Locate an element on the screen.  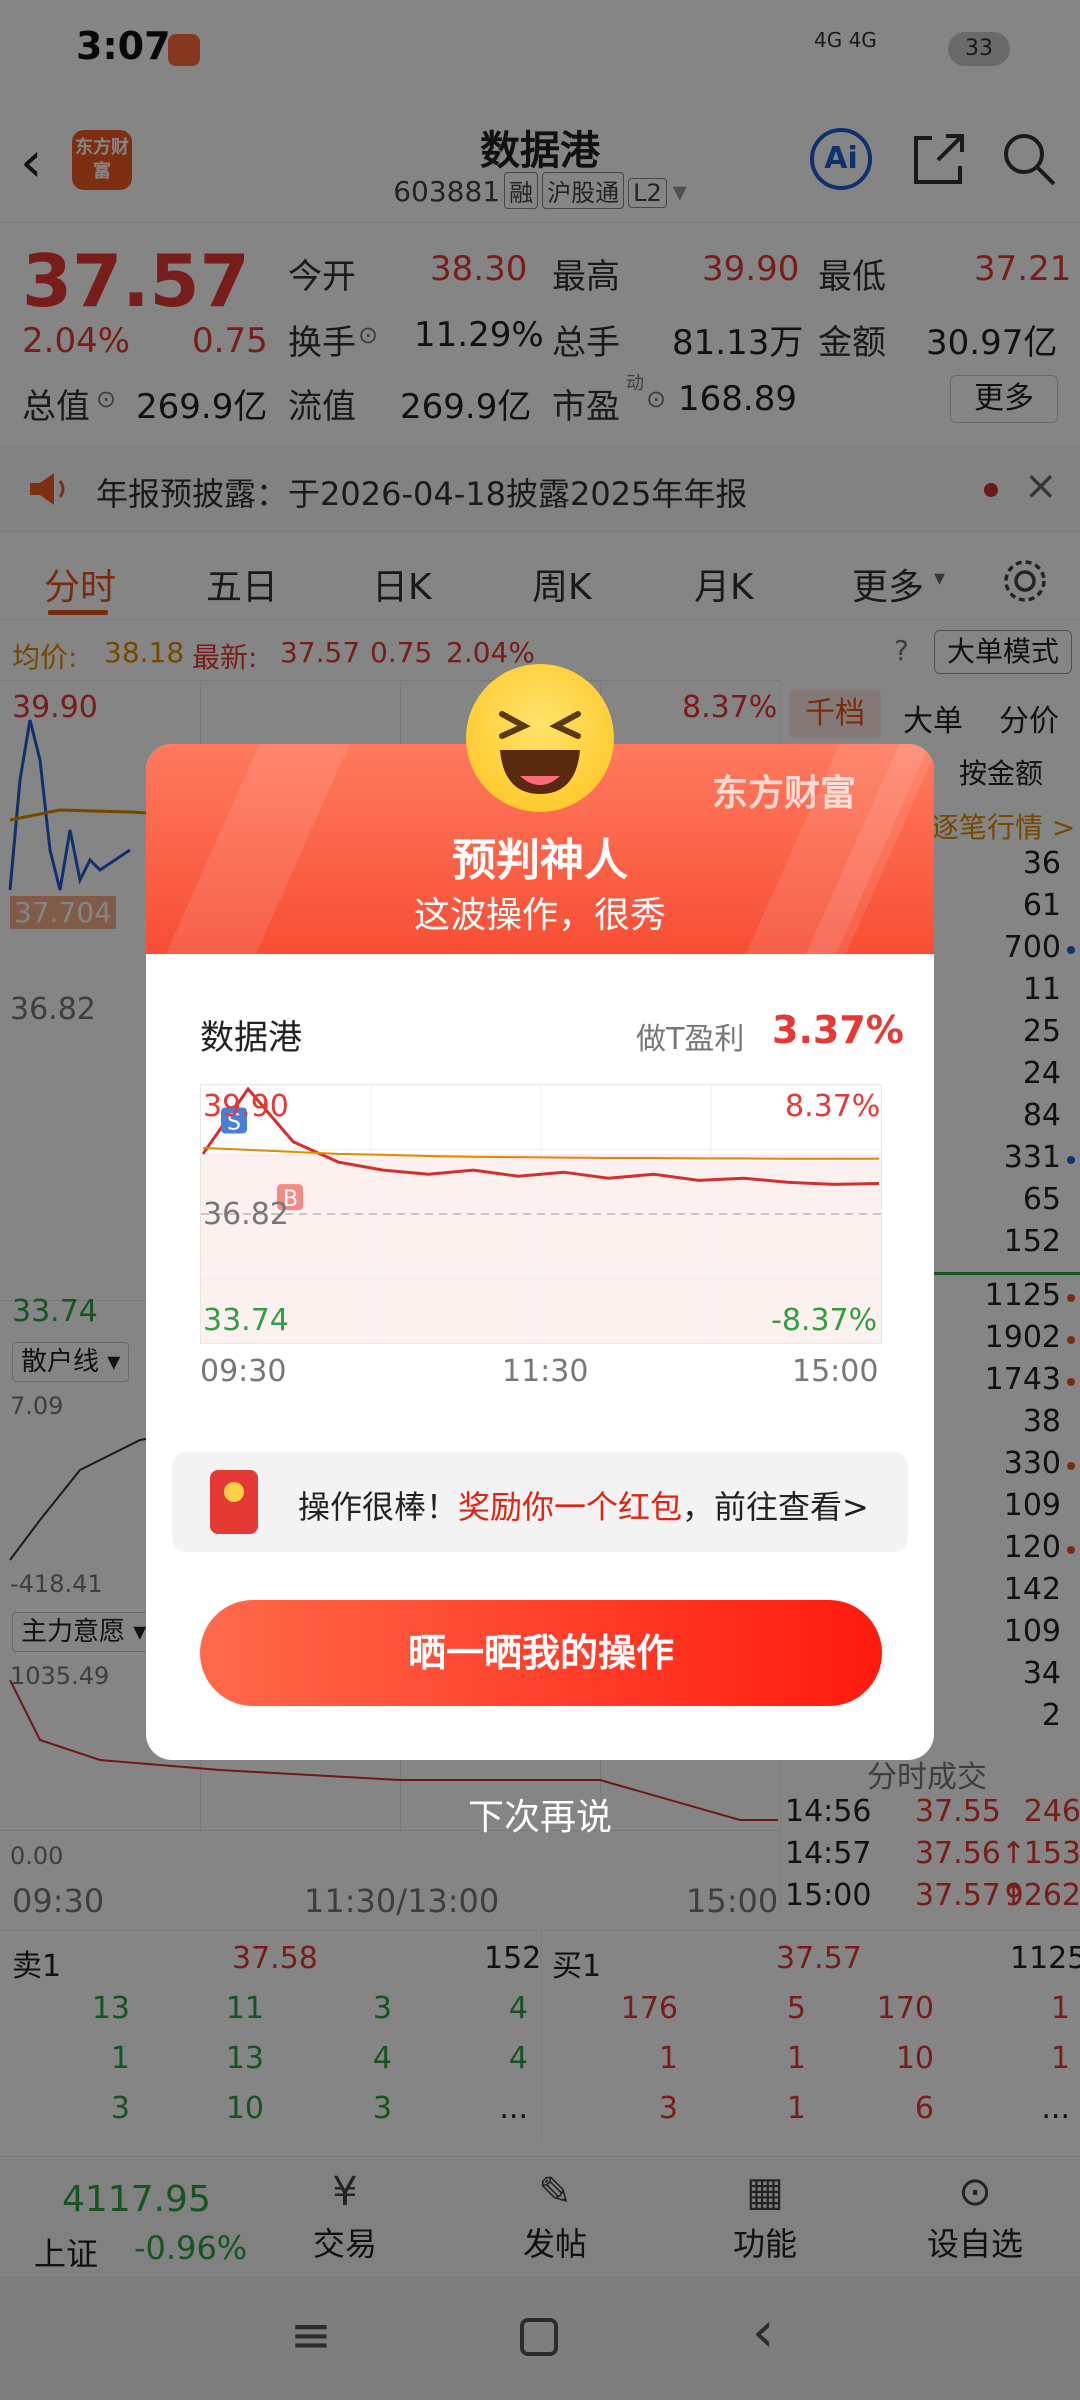
chart-x-end: 15:00 is located at coordinates (835, 1371).